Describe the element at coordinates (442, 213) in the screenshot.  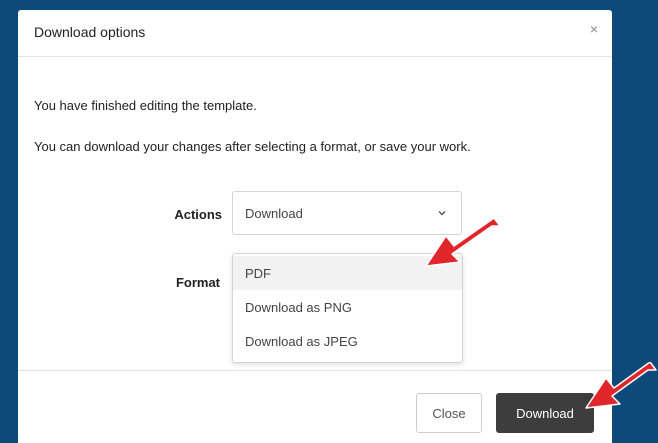
I see `chevron-down-icon` at that location.